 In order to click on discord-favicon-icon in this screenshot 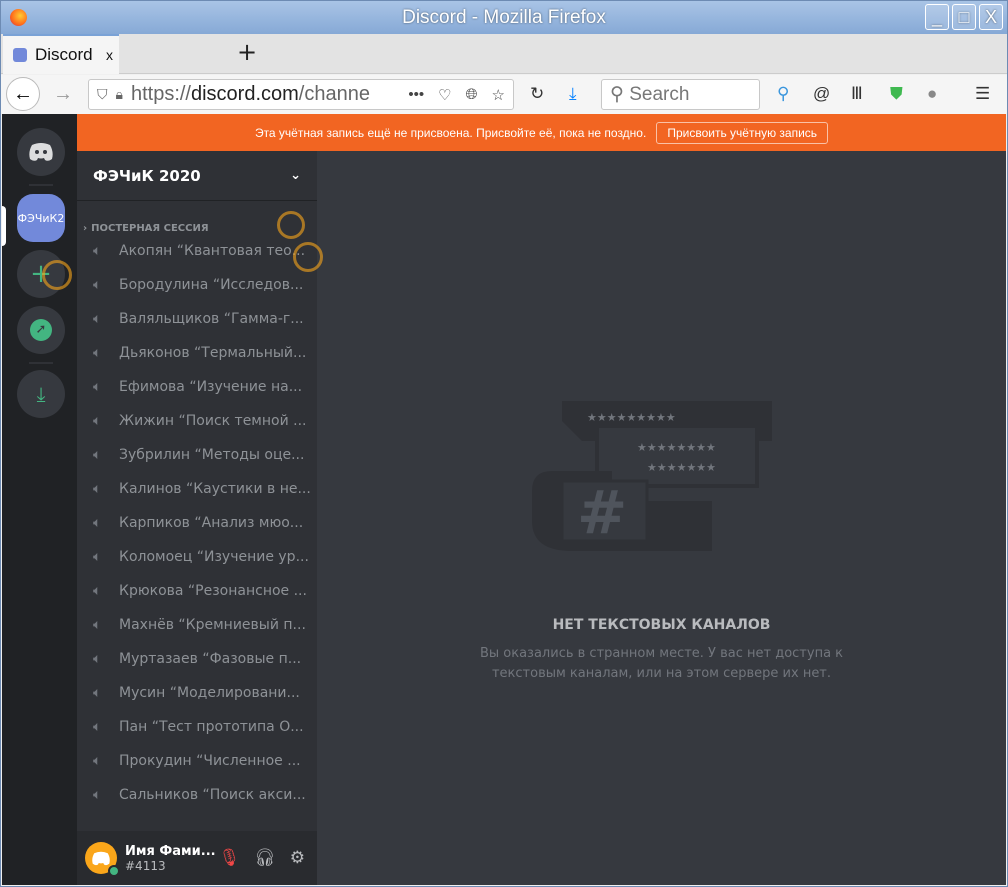, I will do `click(20, 55)`.